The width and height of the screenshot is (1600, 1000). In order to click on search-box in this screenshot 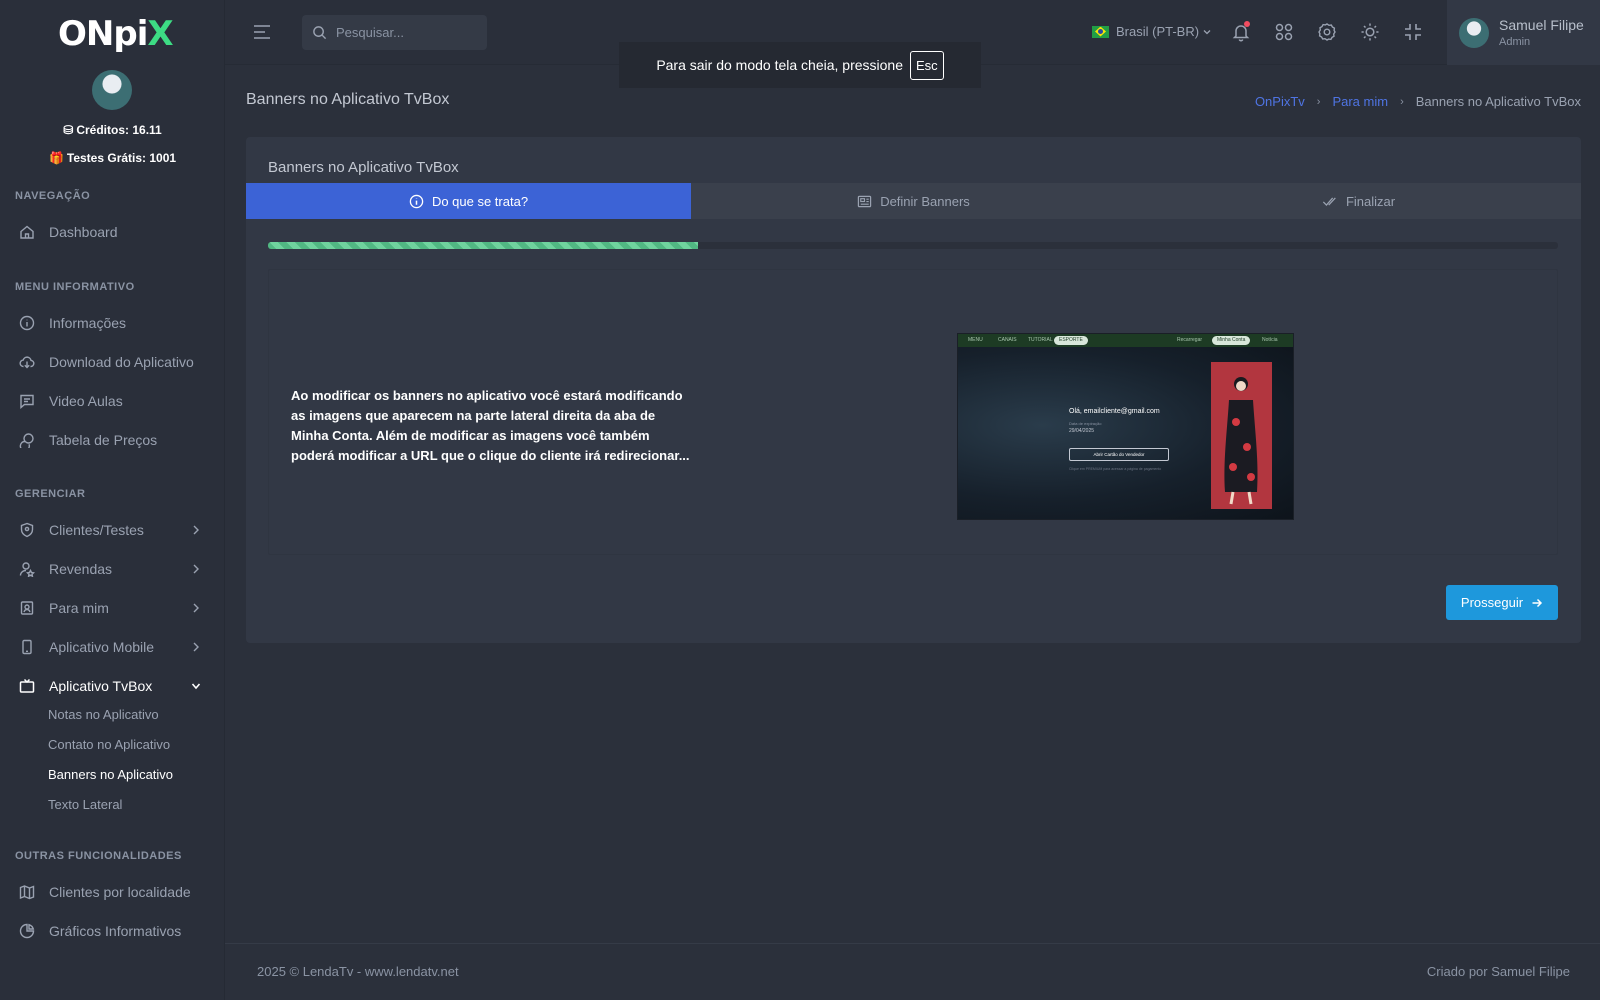, I will do `click(394, 32)`.